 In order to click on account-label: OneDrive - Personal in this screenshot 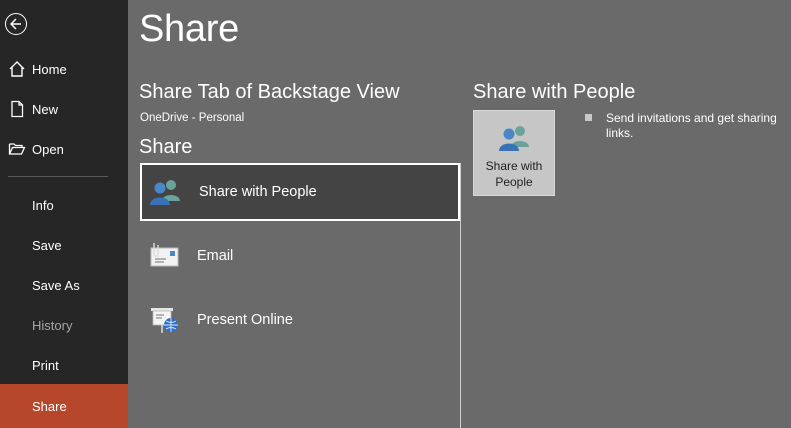, I will do `click(192, 118)`.